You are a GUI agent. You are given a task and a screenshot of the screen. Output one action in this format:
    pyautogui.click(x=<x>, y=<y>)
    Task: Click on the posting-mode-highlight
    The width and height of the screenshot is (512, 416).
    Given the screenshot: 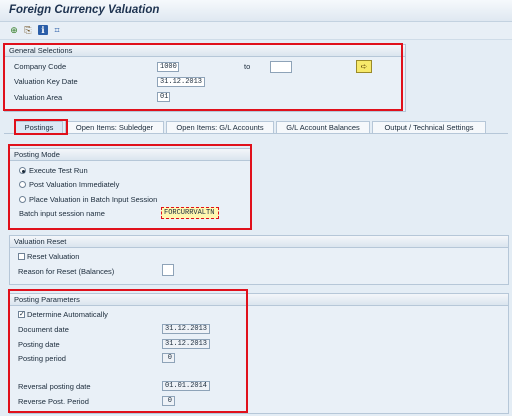 What is the action you would take?
    pyautogui.click(x=130, y=187)
    